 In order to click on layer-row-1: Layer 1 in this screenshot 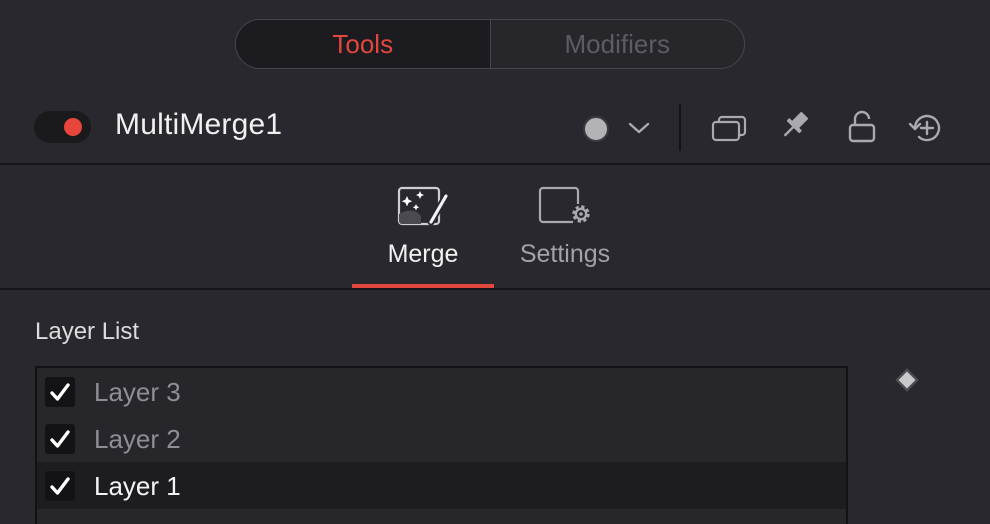, I will do `click(441, 485)`.